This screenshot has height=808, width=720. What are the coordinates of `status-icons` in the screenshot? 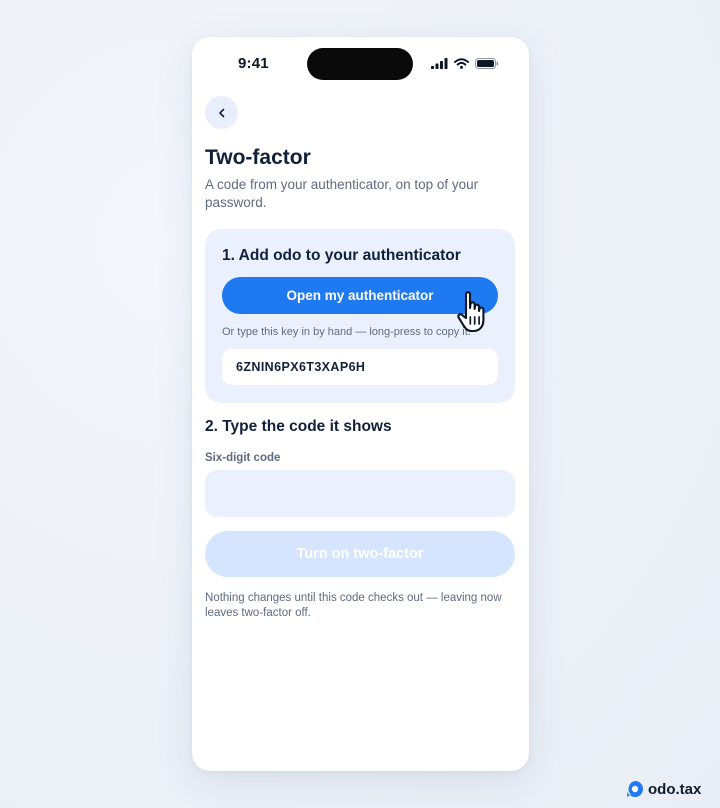 It's located at (465, 63).